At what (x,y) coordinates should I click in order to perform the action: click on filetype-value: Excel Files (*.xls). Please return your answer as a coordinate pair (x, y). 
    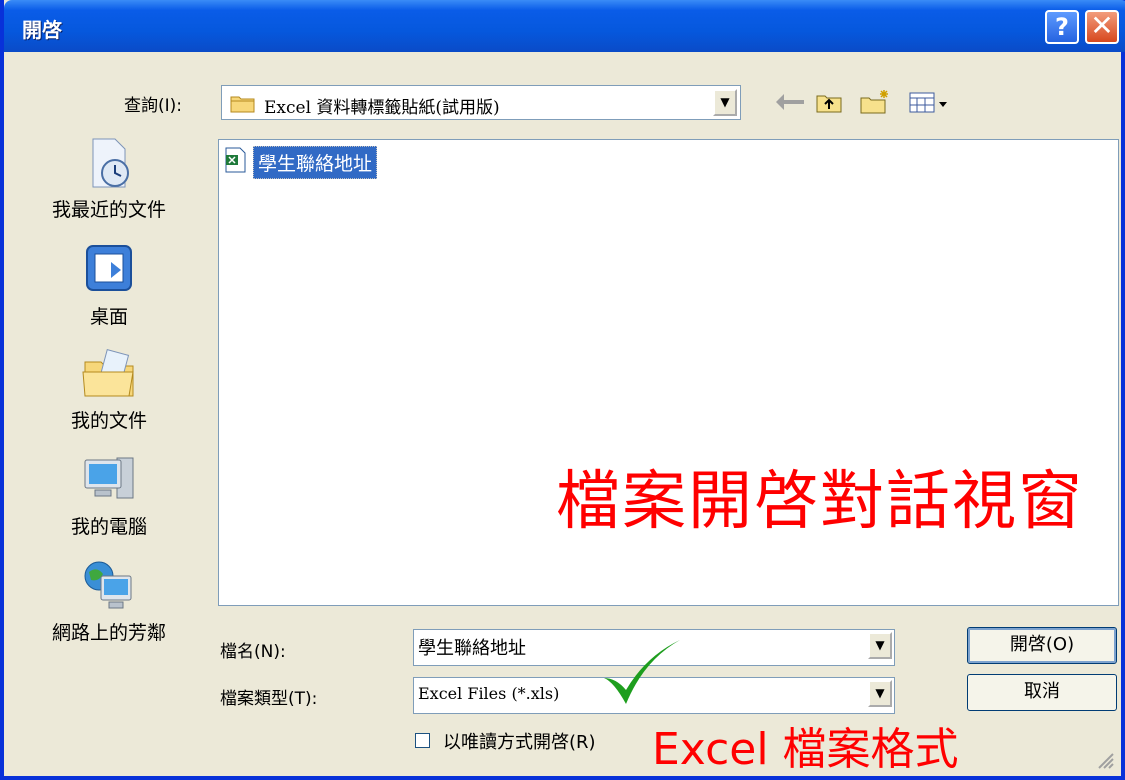
    Looking at the image, I should click on (489, 693).